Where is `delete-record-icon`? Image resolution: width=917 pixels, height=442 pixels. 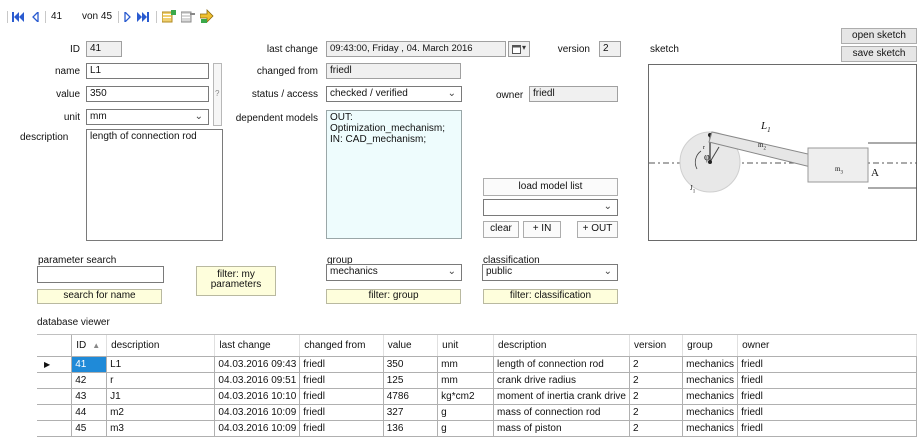 delete-record-icon is located at coordinates (188, 16).